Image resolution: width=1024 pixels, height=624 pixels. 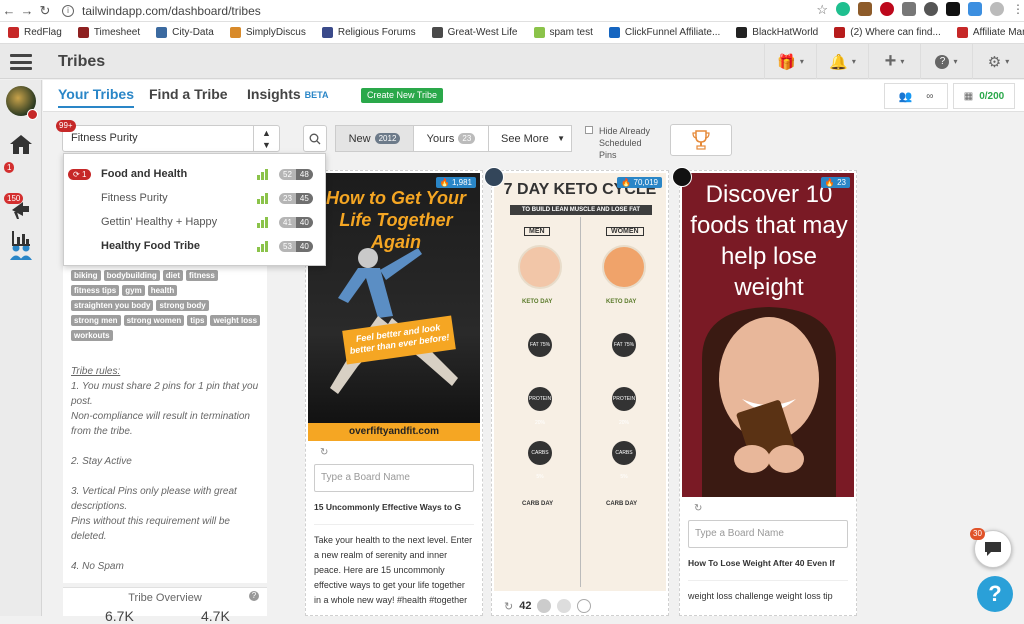 I want to click on tribe-select: Fitness Purity ▲ ▼, so click(x=171, y=138).